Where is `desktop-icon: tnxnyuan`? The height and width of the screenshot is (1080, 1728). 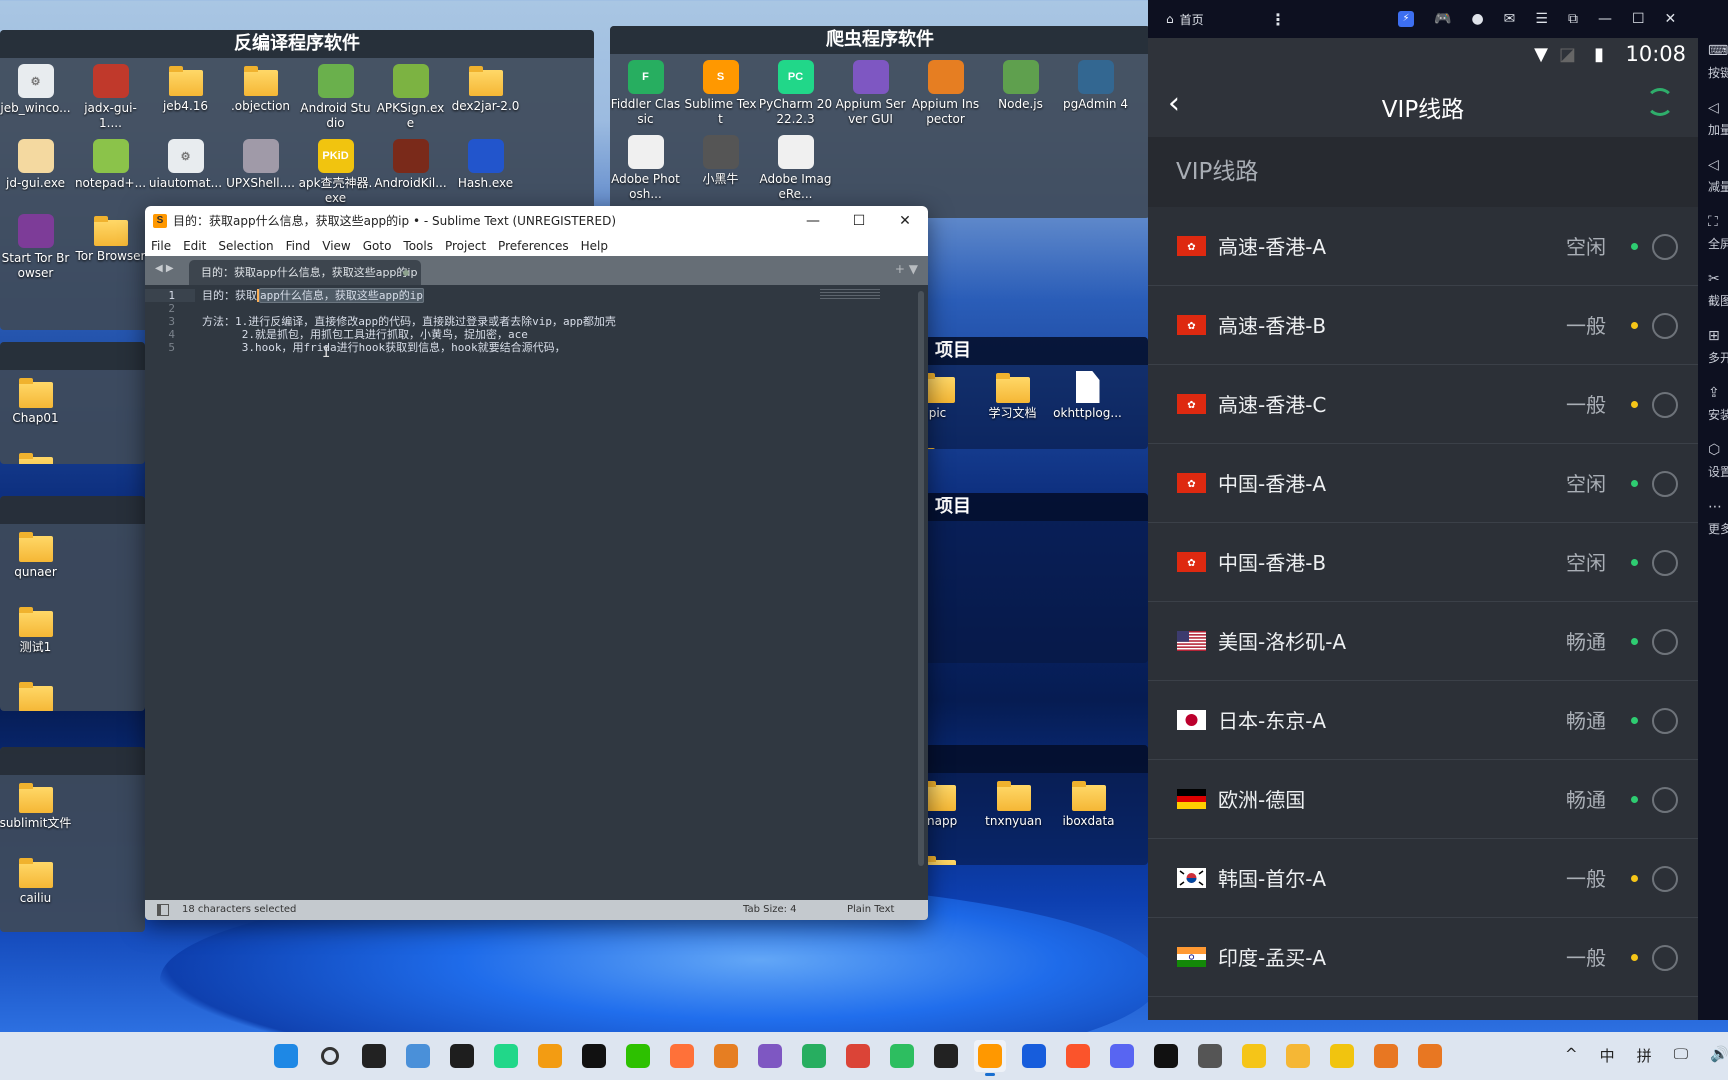 desktop-icon: tnxnyuan is located at coordinates (1013, 814).